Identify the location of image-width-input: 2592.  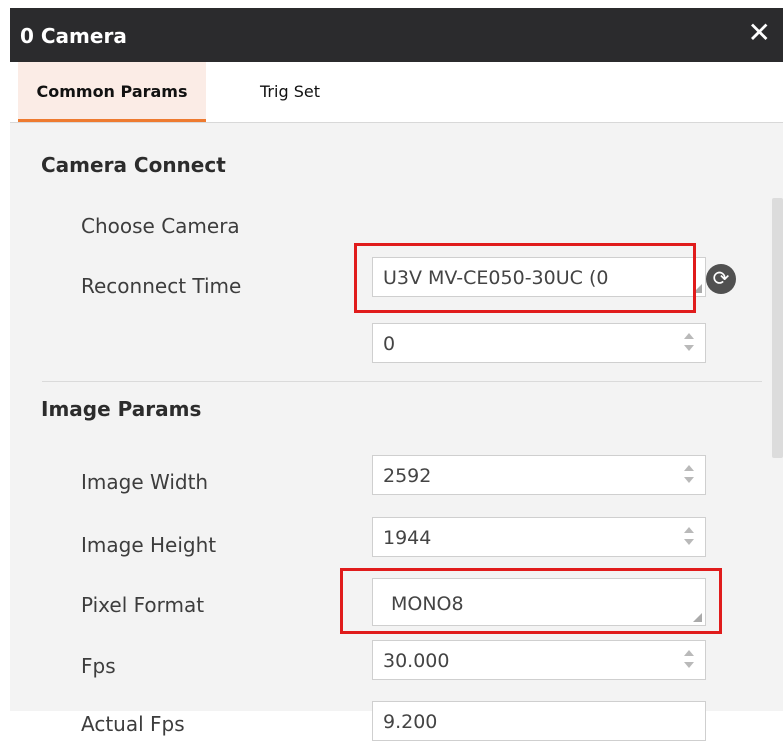
(539, 475).